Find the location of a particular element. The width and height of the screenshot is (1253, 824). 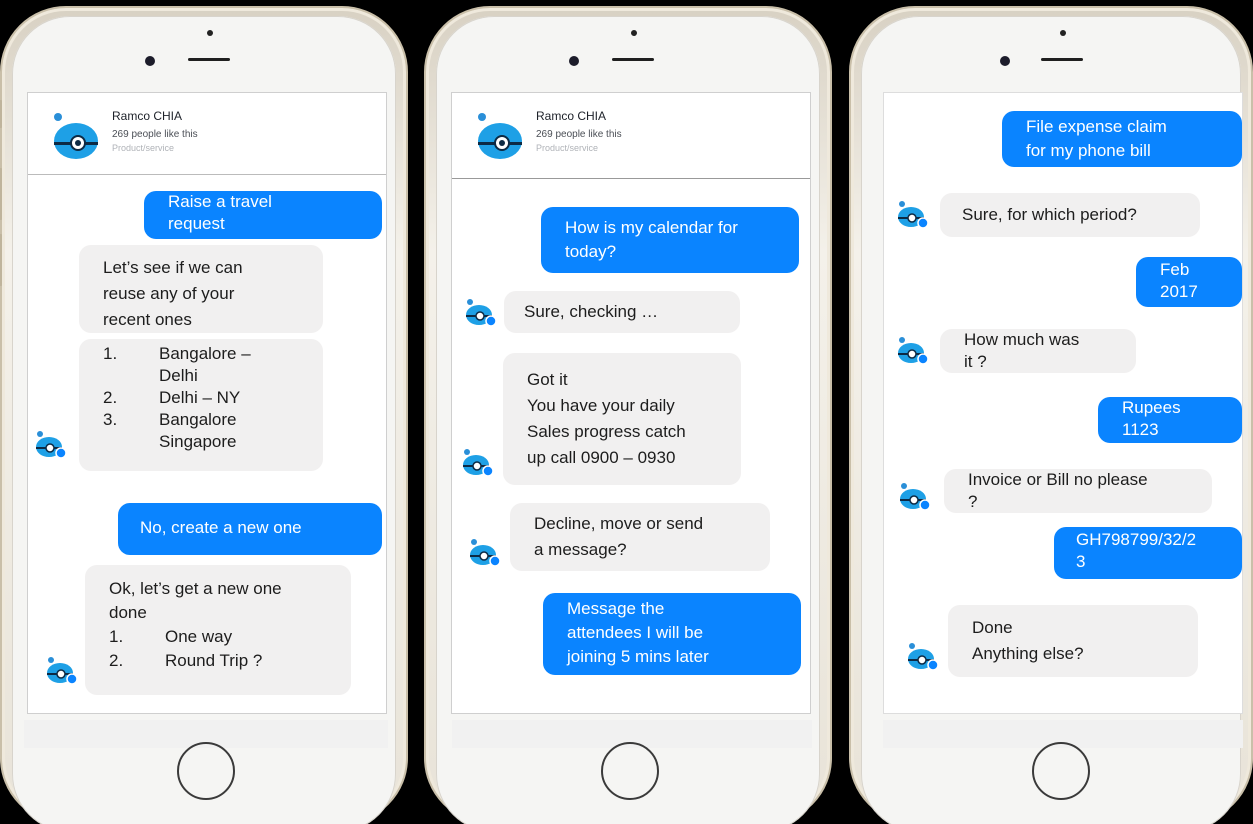

message-line: reuse any of your is located at coordinates (169, 293).